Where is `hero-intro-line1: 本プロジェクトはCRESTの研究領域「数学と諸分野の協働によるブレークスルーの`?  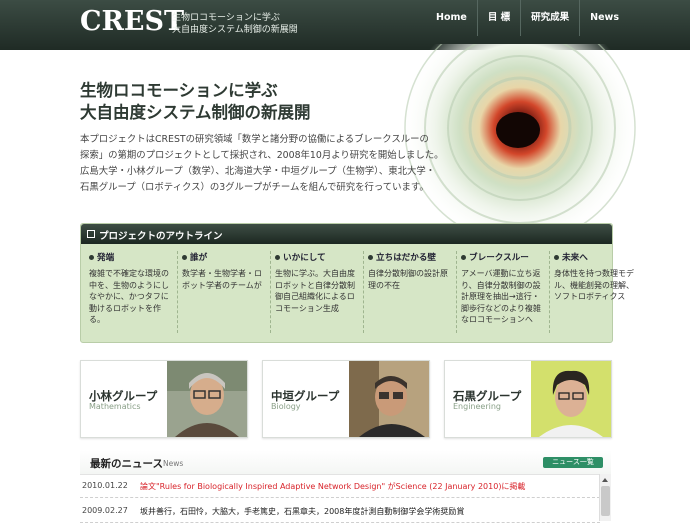
hero-intro-line1: 本プロジェクトはCRESTの研究領域「数学と諸分野の協働によるブレークスルーの is located at coordinates (254, 139).